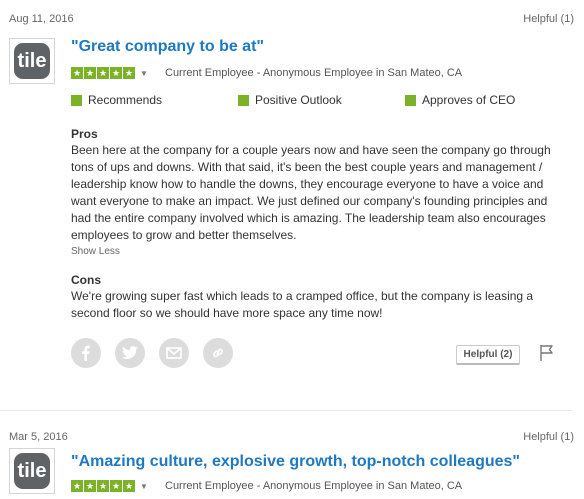  I want to click on helpful-button: Helpful (2), so click(488, 355).